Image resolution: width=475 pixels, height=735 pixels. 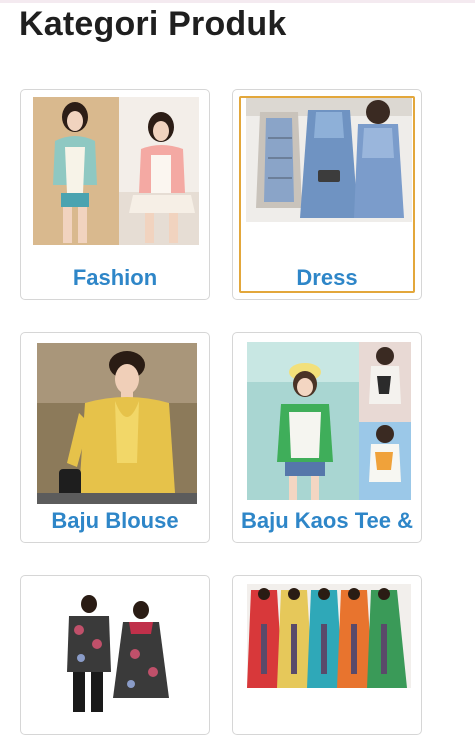 What do you see at coordinates (329, 636) in the screenshot?
I see `gamis-photo` at bounding box center [329, 636].